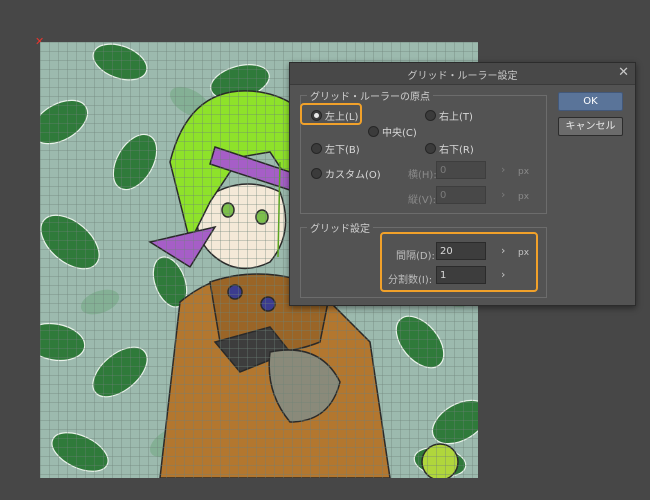  I want to click on radio-top-left: 左上(L), so click(334, 115).